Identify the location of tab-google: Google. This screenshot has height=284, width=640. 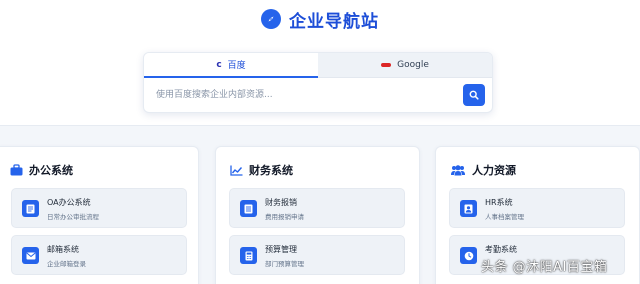
(405, 65).